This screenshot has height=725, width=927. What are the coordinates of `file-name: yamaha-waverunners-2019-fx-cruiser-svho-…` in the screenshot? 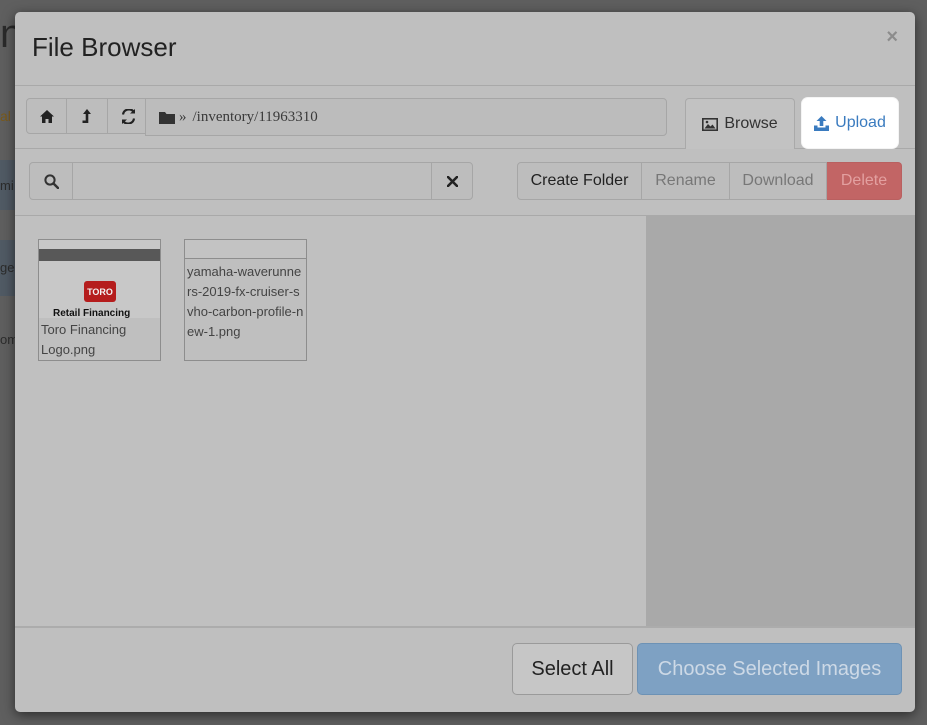 It's located at (245, 302).